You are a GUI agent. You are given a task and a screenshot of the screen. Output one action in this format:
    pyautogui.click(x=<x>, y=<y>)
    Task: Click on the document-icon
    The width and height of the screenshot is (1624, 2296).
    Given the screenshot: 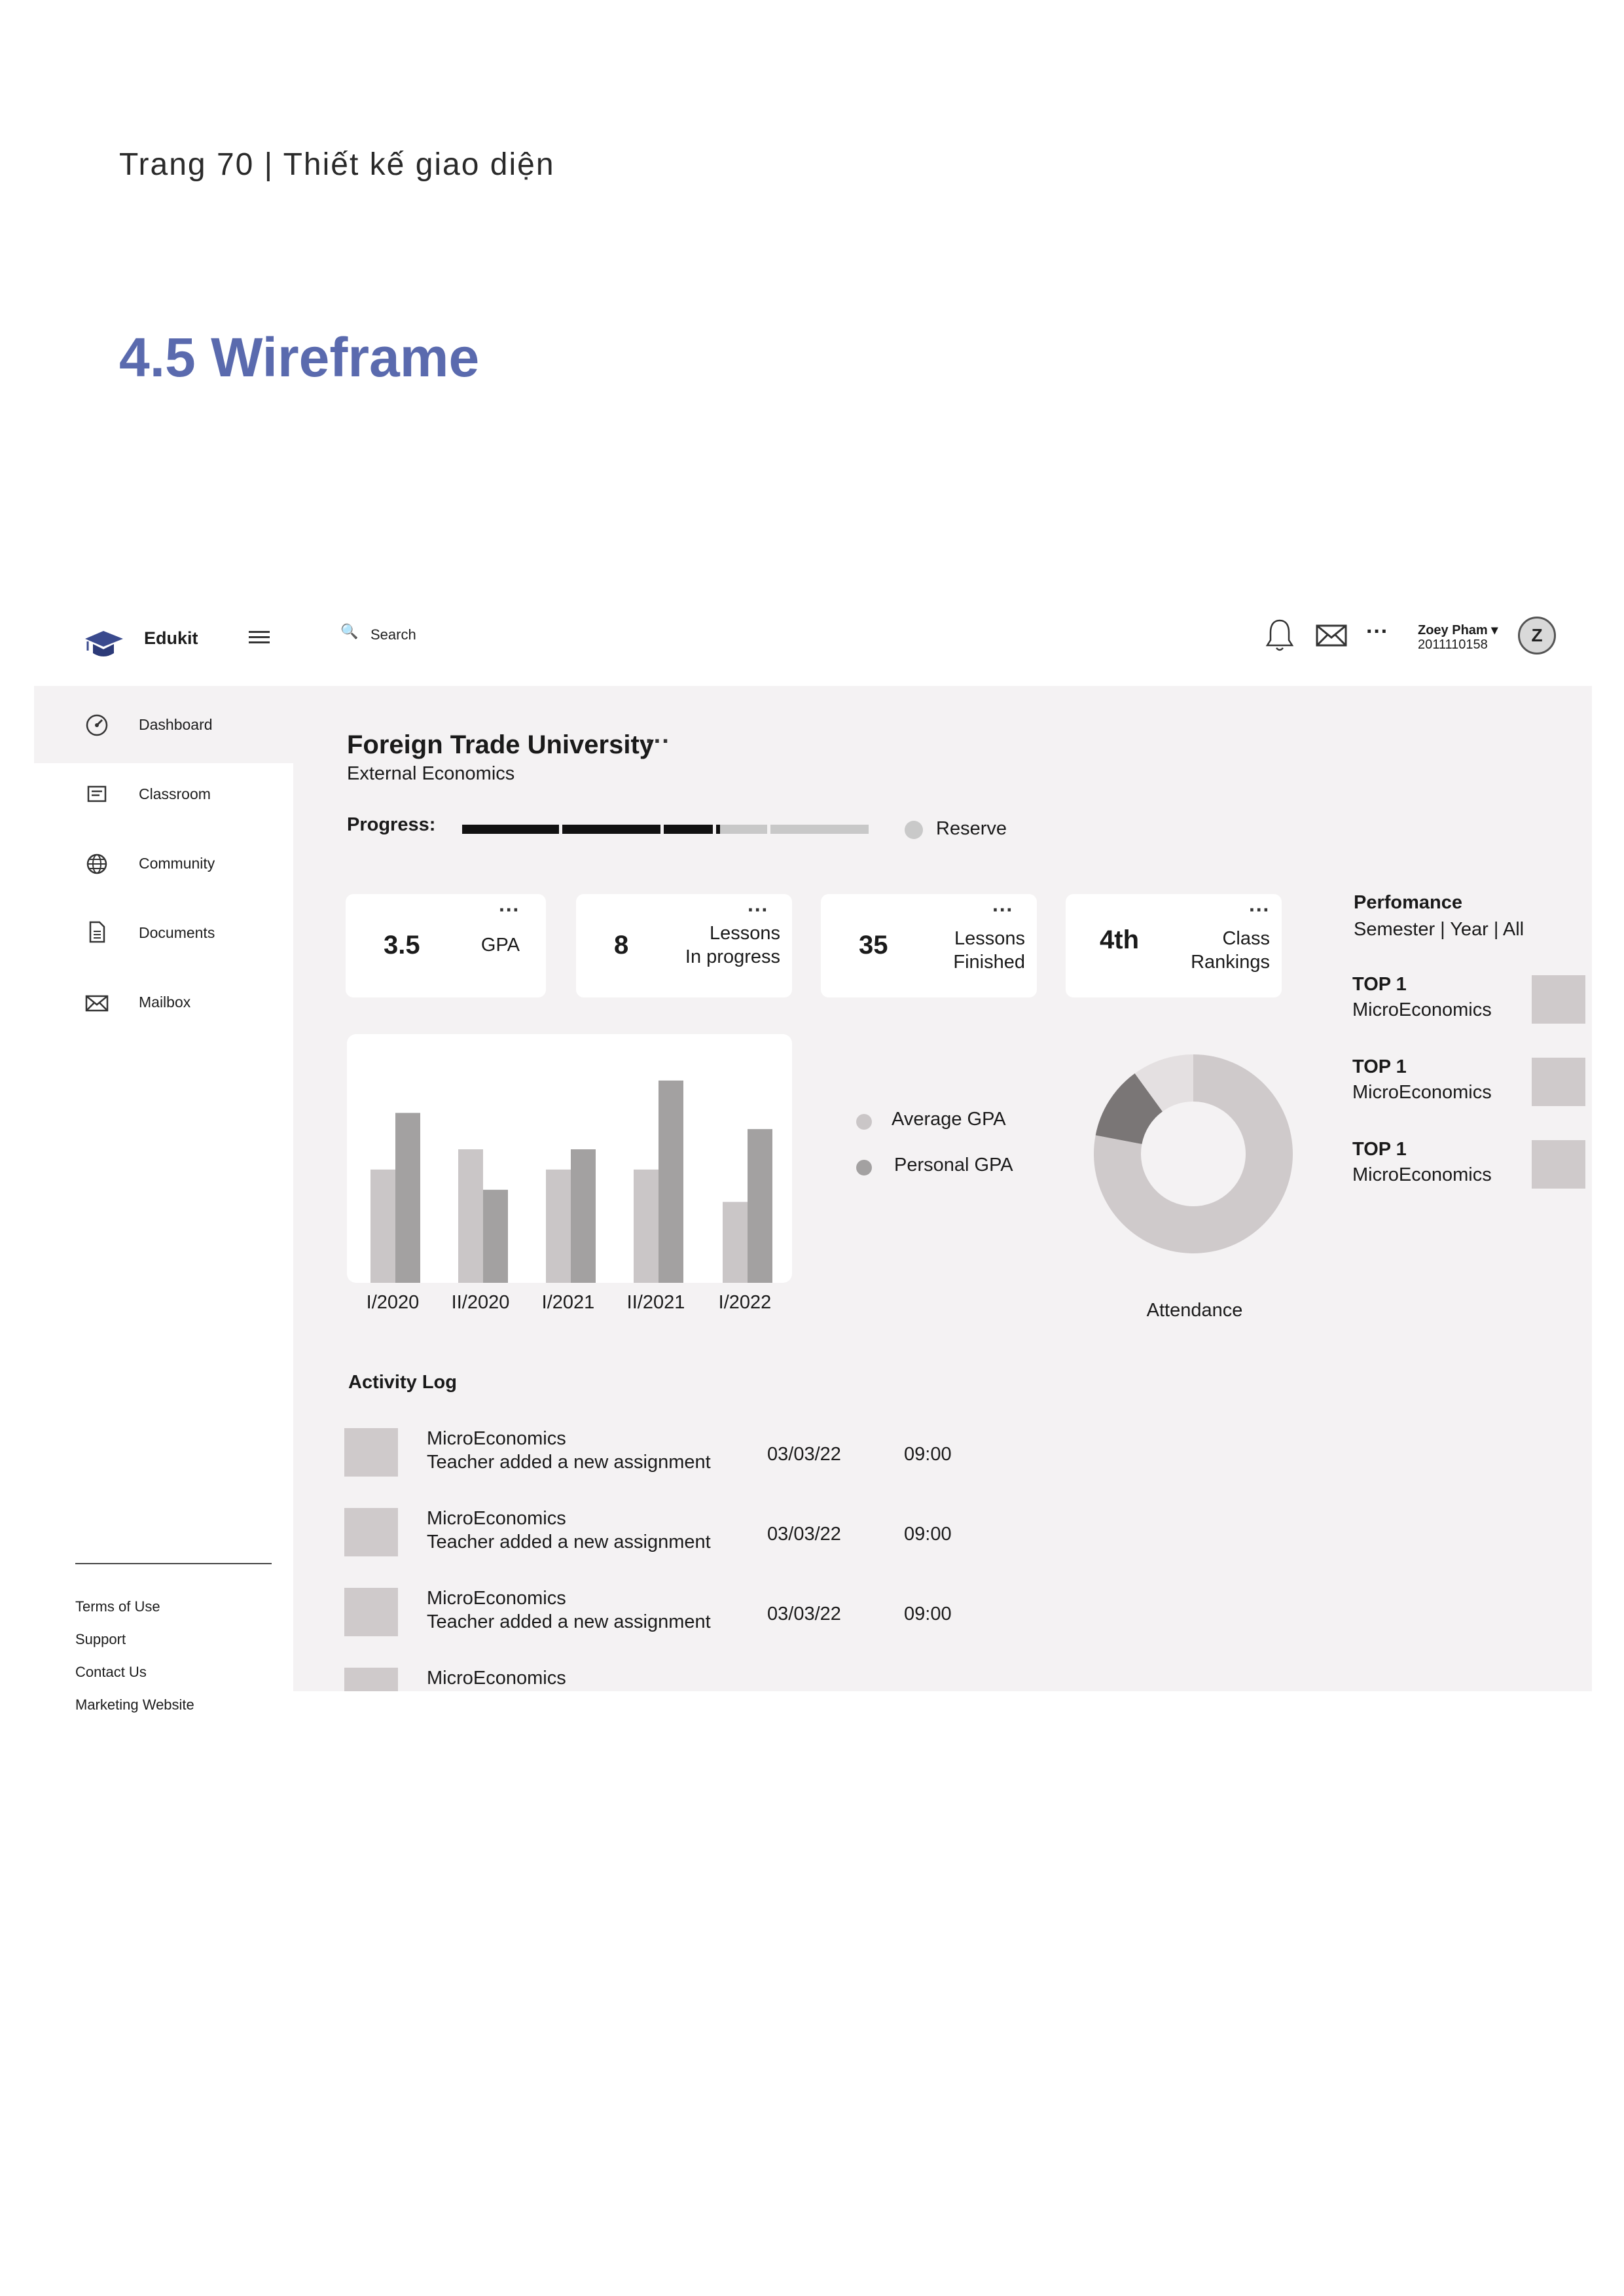 What is the action you would take?
    pyautogui.click(x=97, y=932)
    